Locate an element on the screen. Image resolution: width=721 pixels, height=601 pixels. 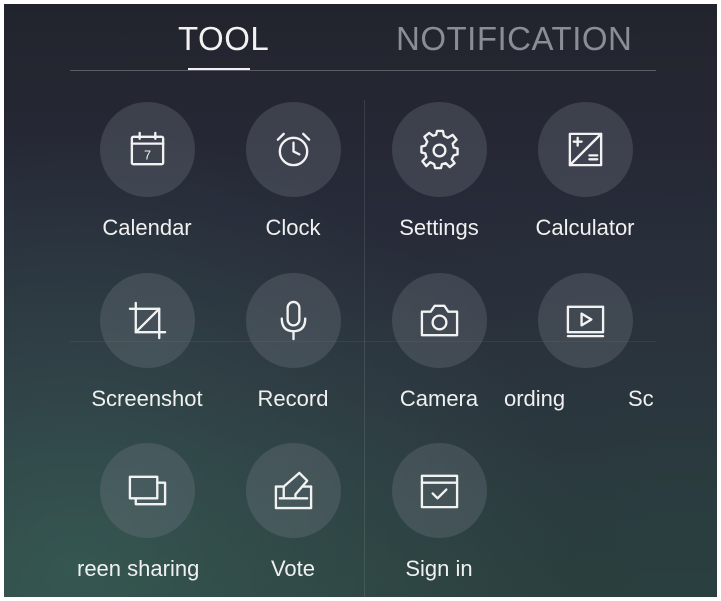
alarm-clock-icon is located at coordinates (293, 149).